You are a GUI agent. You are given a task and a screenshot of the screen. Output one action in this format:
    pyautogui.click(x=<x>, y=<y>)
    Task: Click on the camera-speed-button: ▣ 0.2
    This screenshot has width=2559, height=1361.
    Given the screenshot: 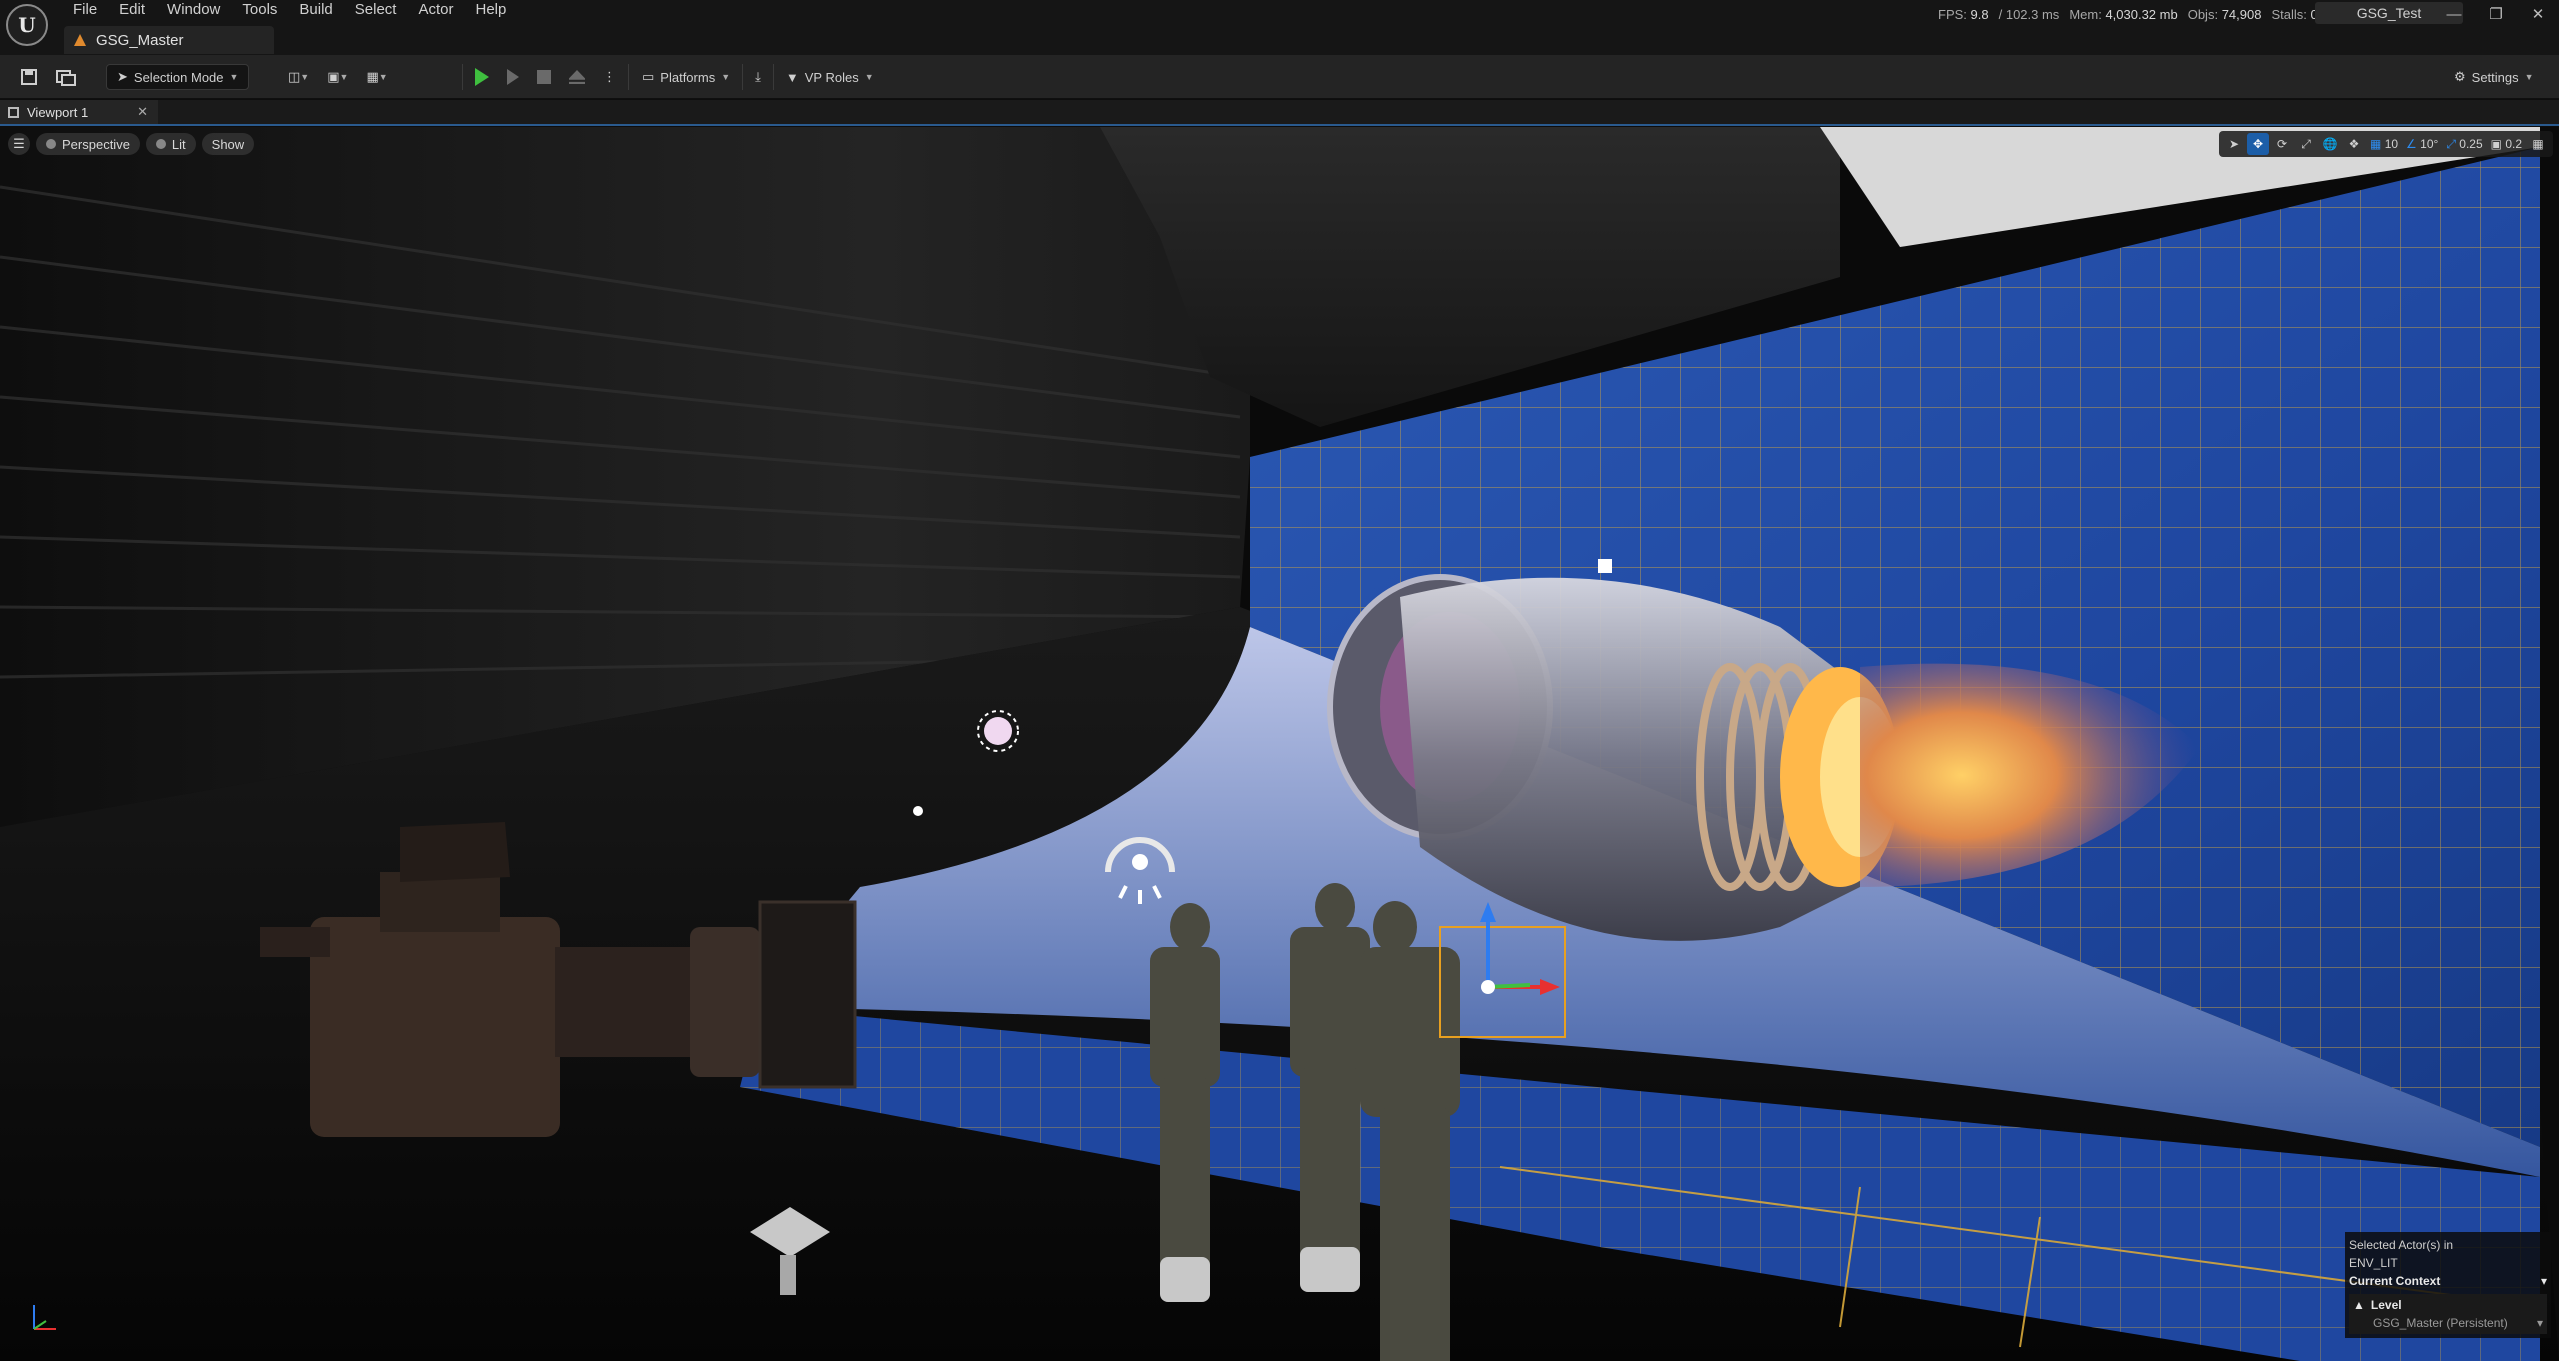 What is the action you would take?
    pyautogui.click(x=2506, y=144)
    